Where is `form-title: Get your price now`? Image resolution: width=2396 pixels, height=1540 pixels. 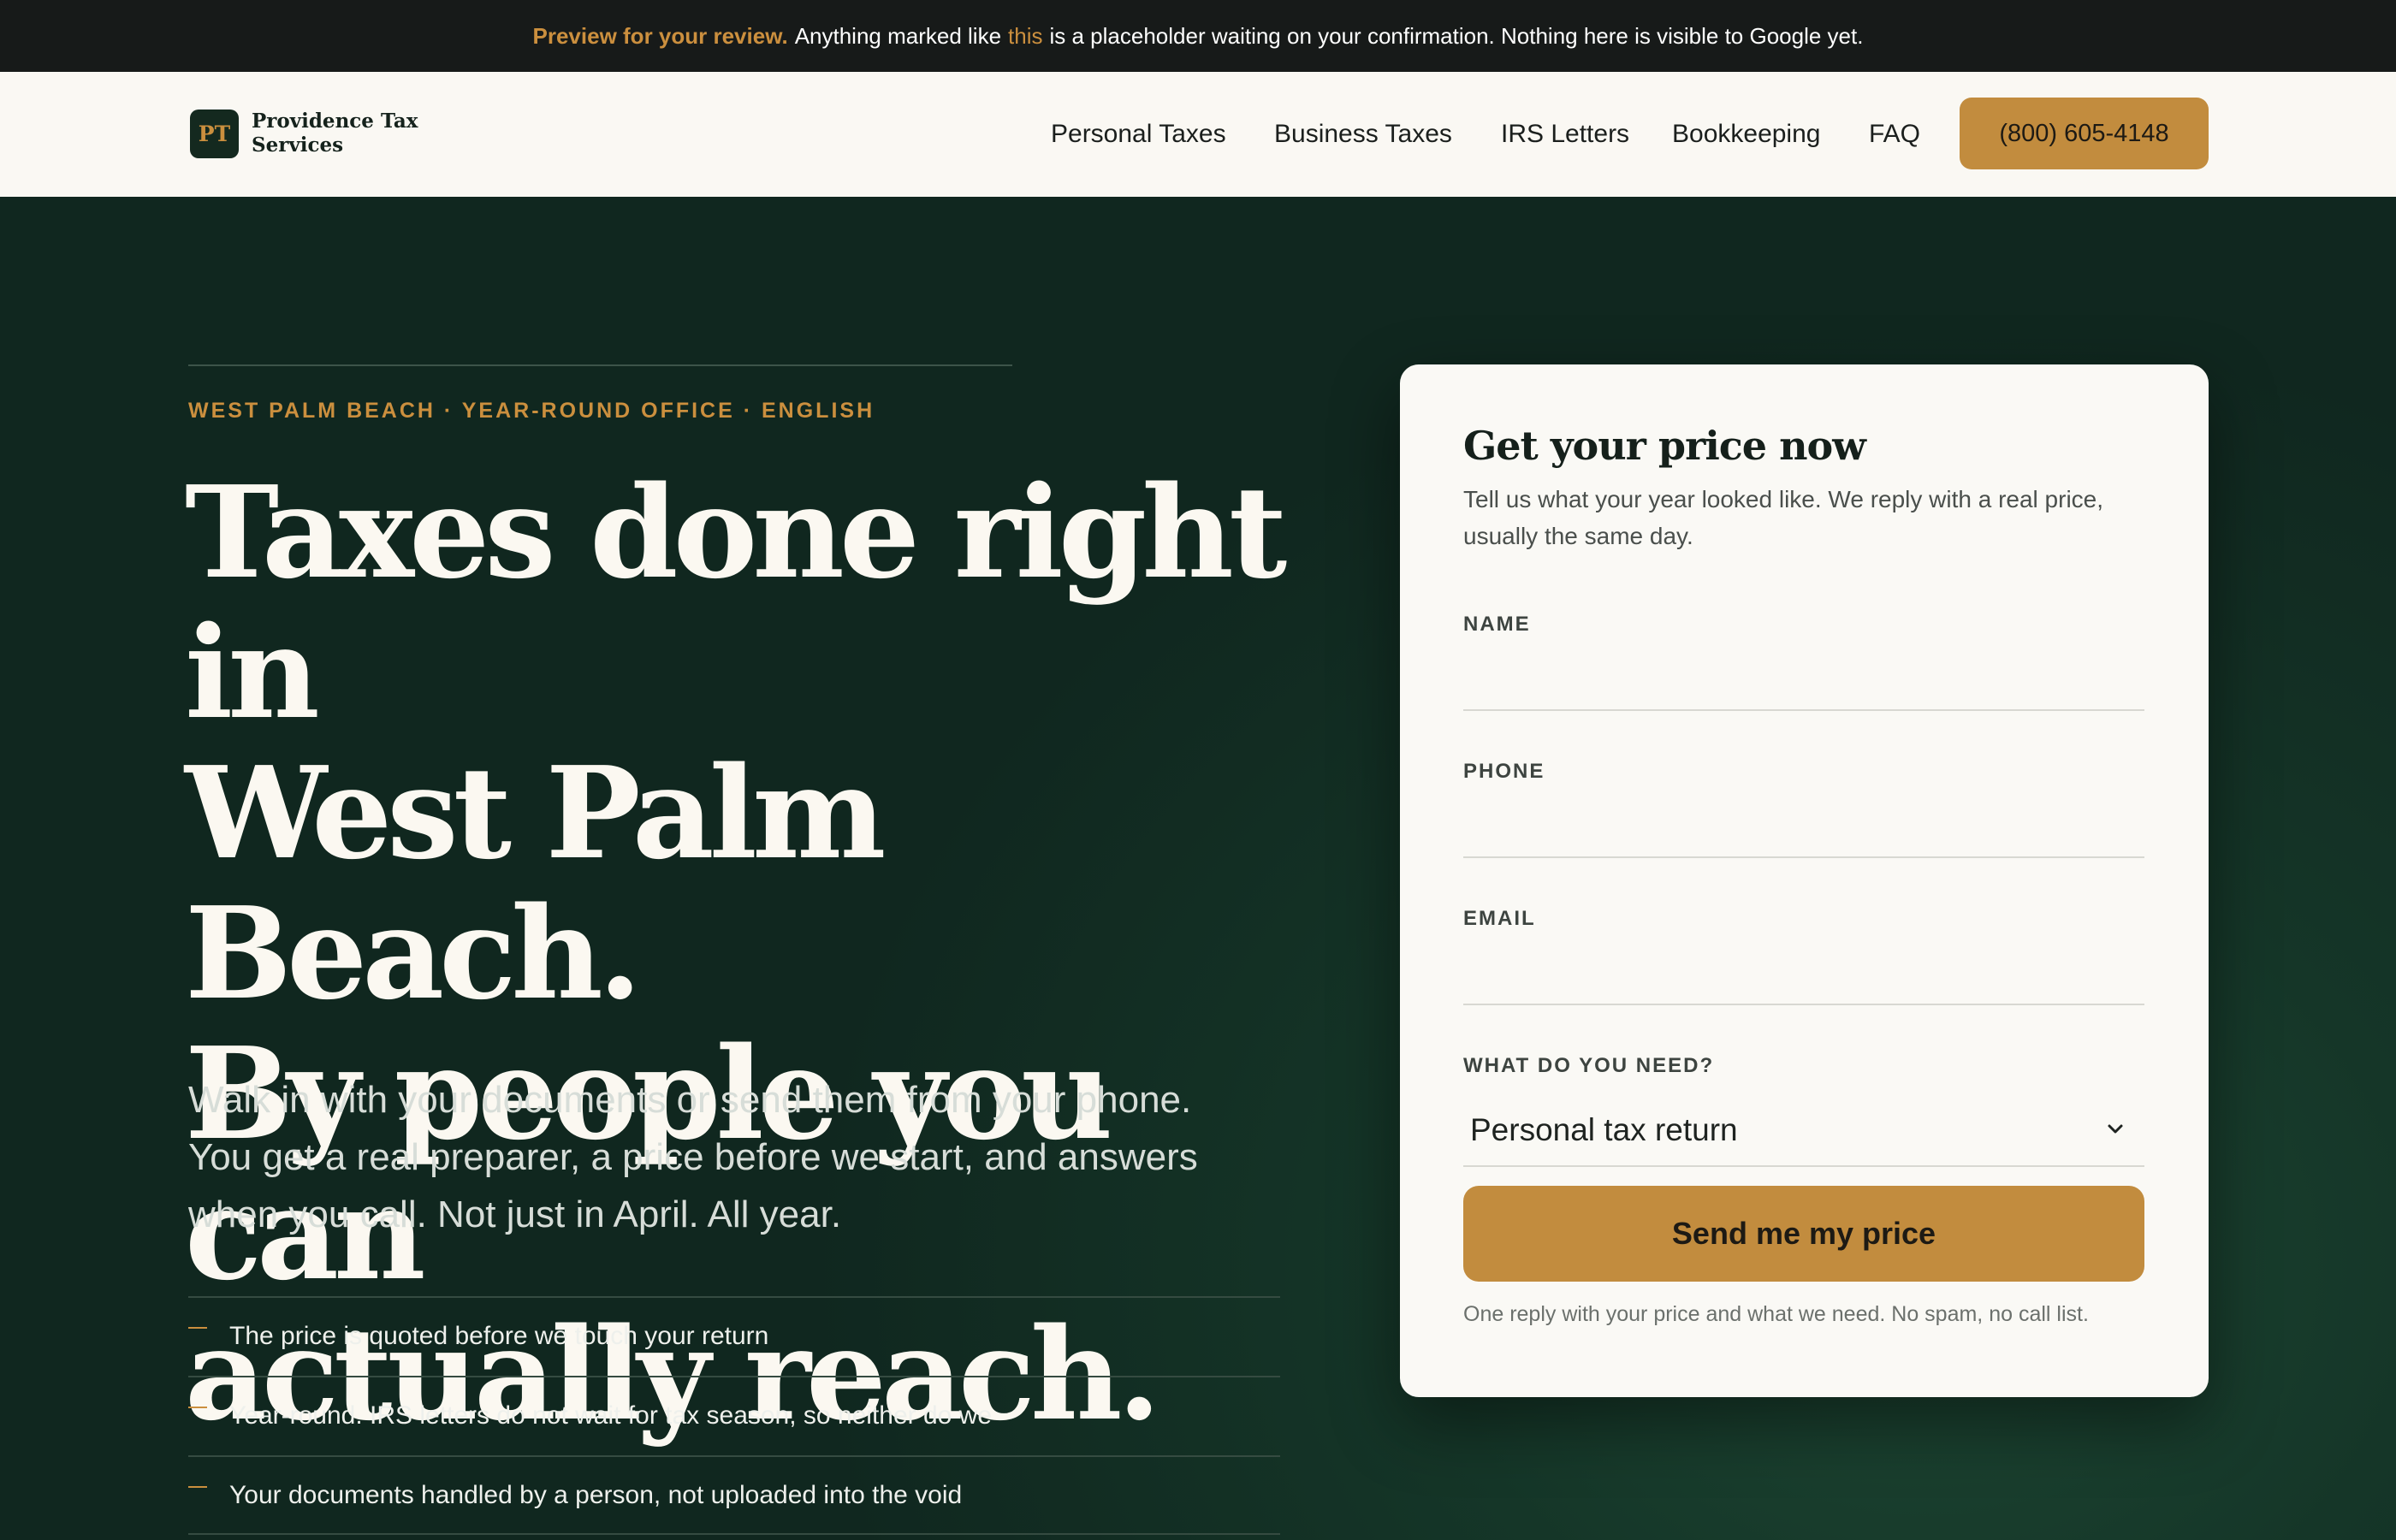
form-title: Get your price now is located at coordinates (1664, 446).